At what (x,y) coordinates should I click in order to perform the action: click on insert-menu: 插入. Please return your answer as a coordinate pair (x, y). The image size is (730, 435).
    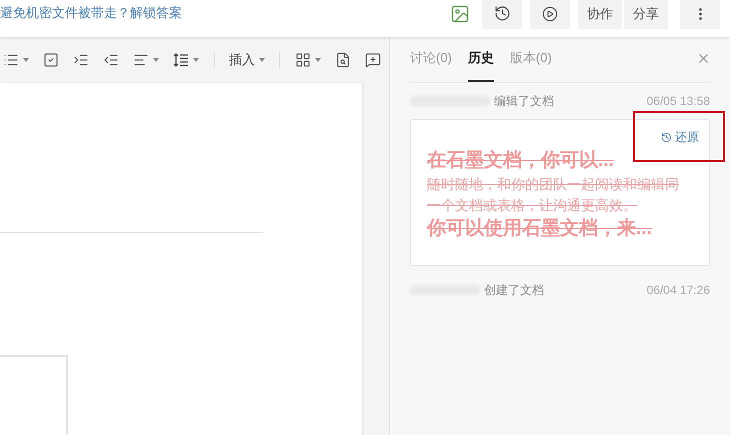
    Looking at the image, I should click on (247, 60).